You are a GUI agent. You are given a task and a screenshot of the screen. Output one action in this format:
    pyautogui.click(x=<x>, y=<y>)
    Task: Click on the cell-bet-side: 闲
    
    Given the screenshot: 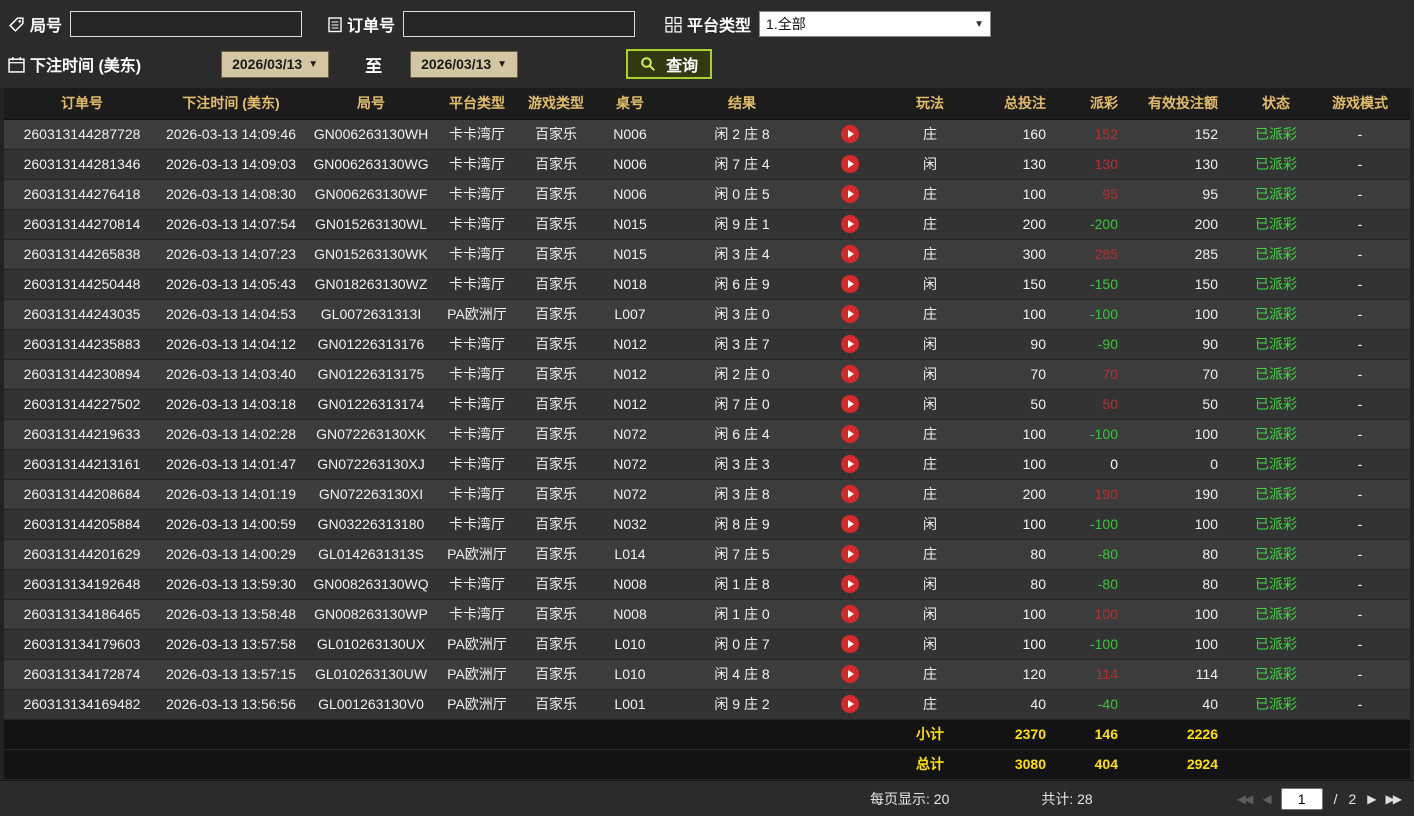 What is the action you would take?
    pyautogui.click(x=930, y=374)
    